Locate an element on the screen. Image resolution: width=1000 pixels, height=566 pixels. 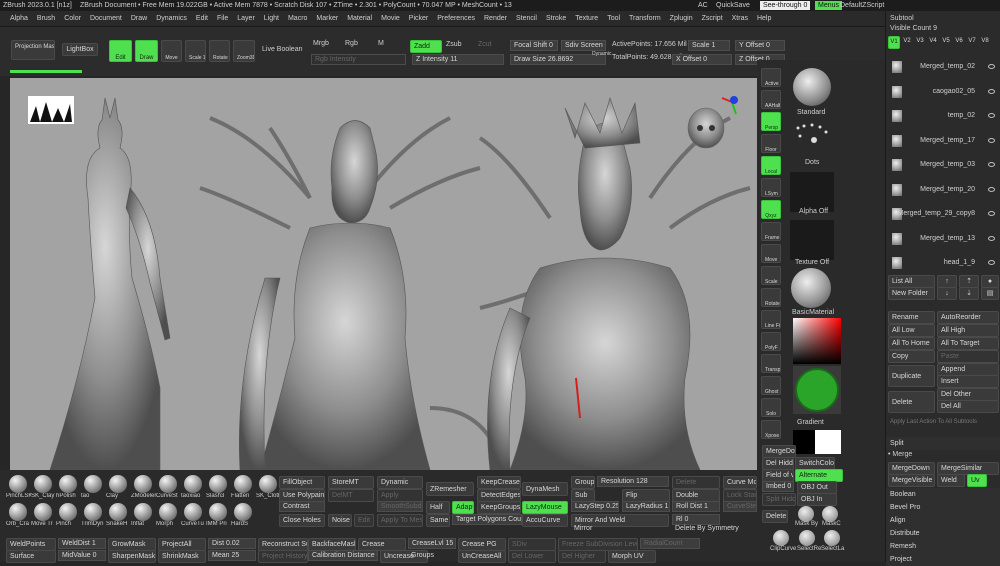
shelf-rotate-button: Rotate is located at coordinates (771, 297).